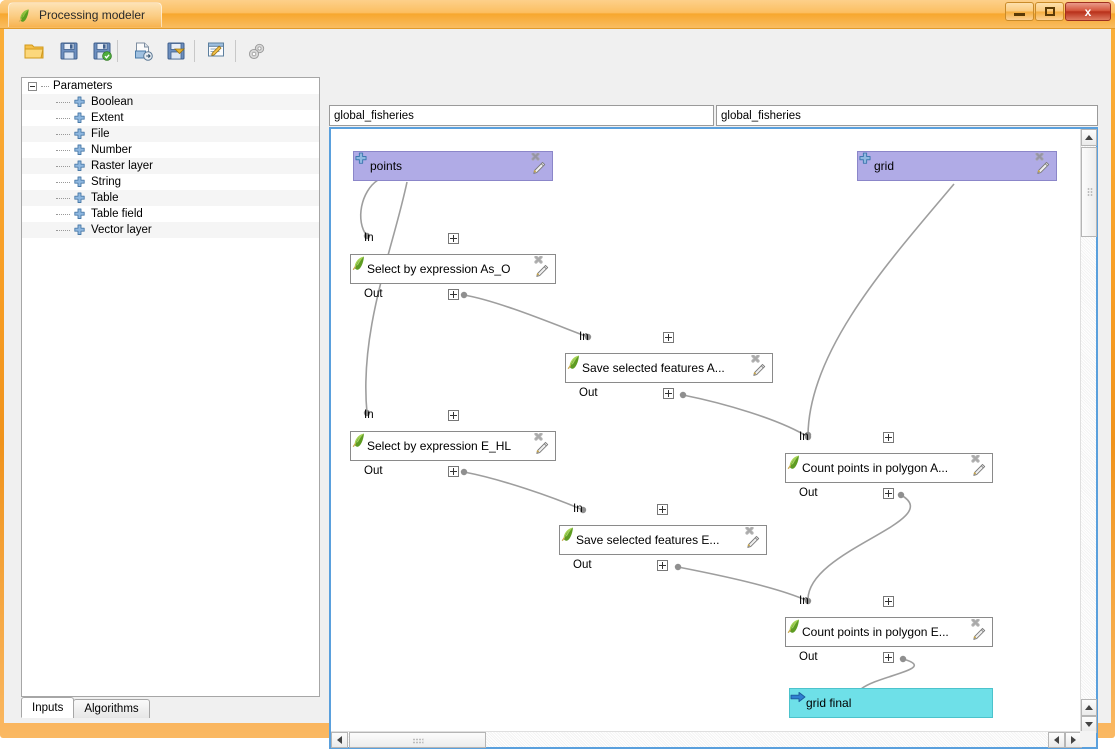 This screenshot has height=749, width=1115. I want to click on close-button: x, so click(1088, 11).